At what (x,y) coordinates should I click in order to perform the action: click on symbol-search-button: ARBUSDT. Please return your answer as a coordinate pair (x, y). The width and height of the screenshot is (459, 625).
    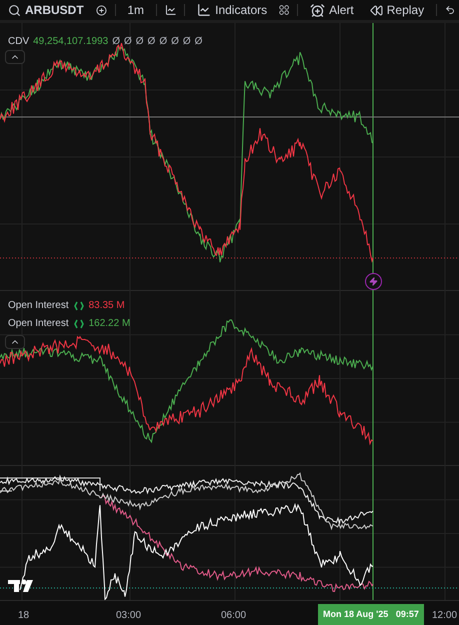
    Looking at the image, I should click on (46, 10).